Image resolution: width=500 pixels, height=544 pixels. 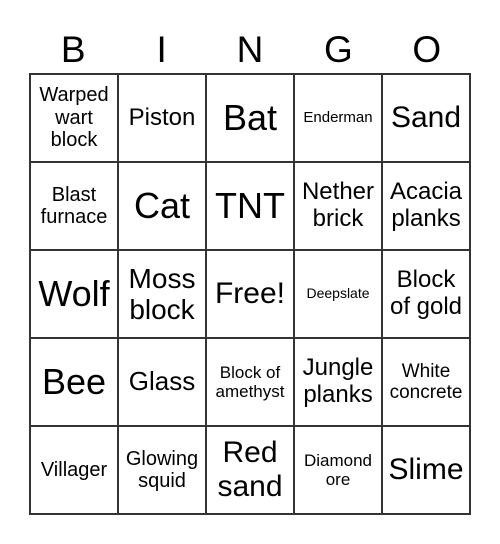 I want to click on bingo-cell: Red sand, so click(x=250, y=470).